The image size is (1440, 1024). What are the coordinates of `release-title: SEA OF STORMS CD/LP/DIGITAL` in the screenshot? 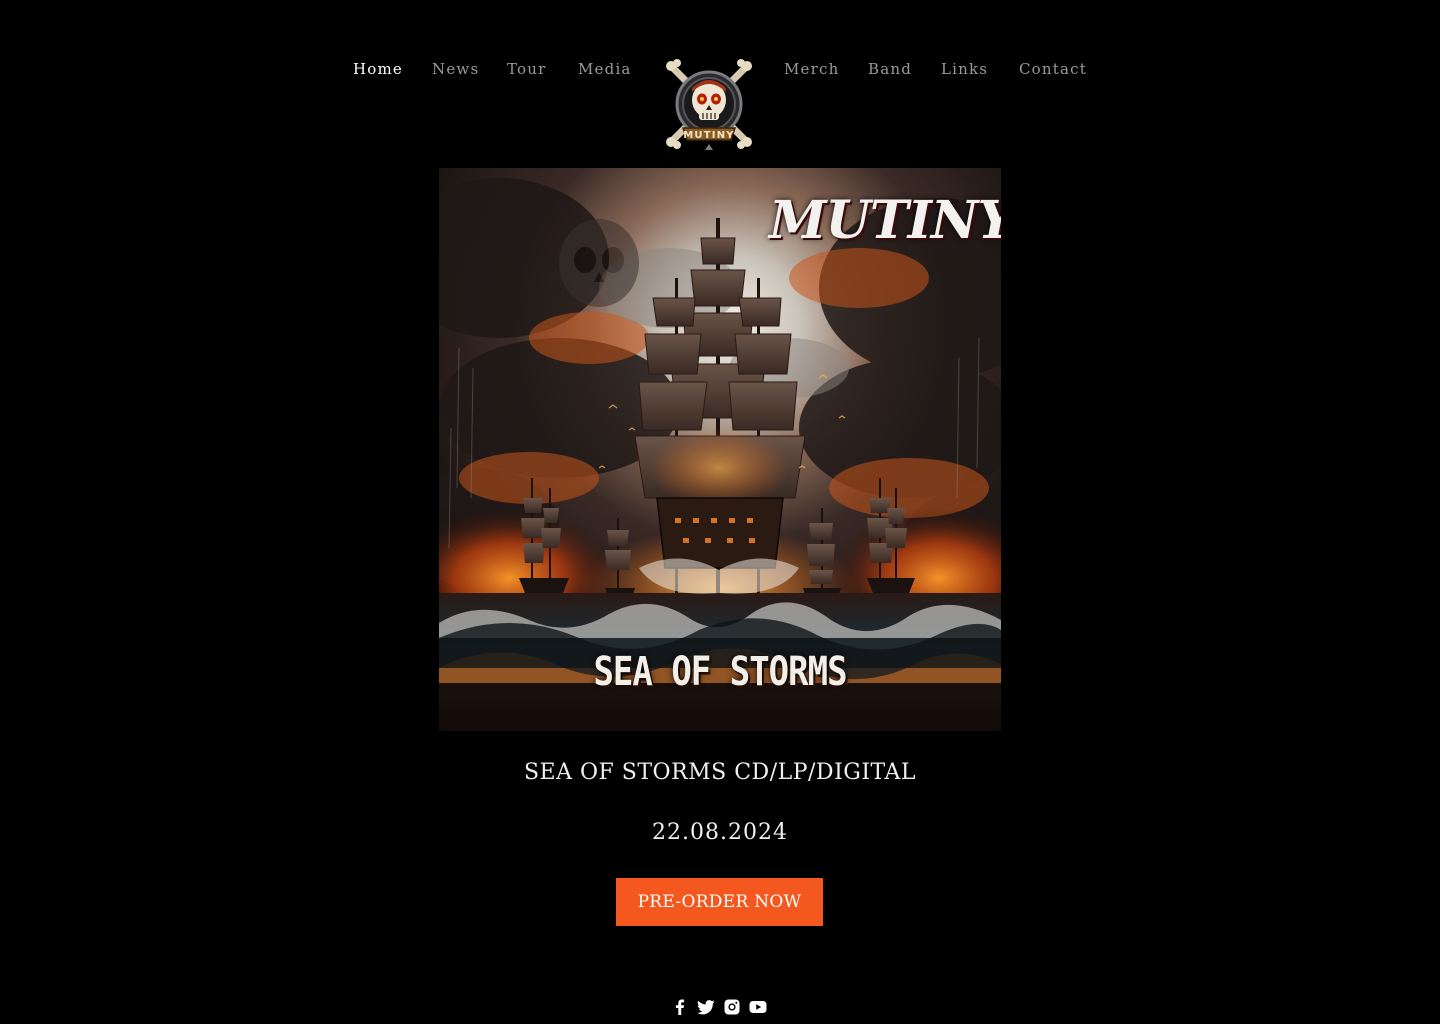 It's located at (719, 772).